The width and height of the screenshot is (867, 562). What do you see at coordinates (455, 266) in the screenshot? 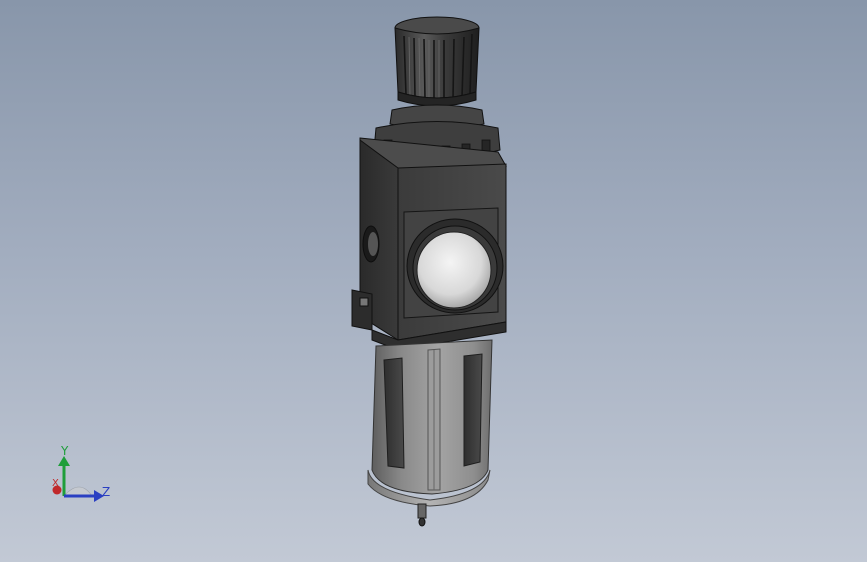
I see `pressure-gauge` at bounding box center [455, 266].